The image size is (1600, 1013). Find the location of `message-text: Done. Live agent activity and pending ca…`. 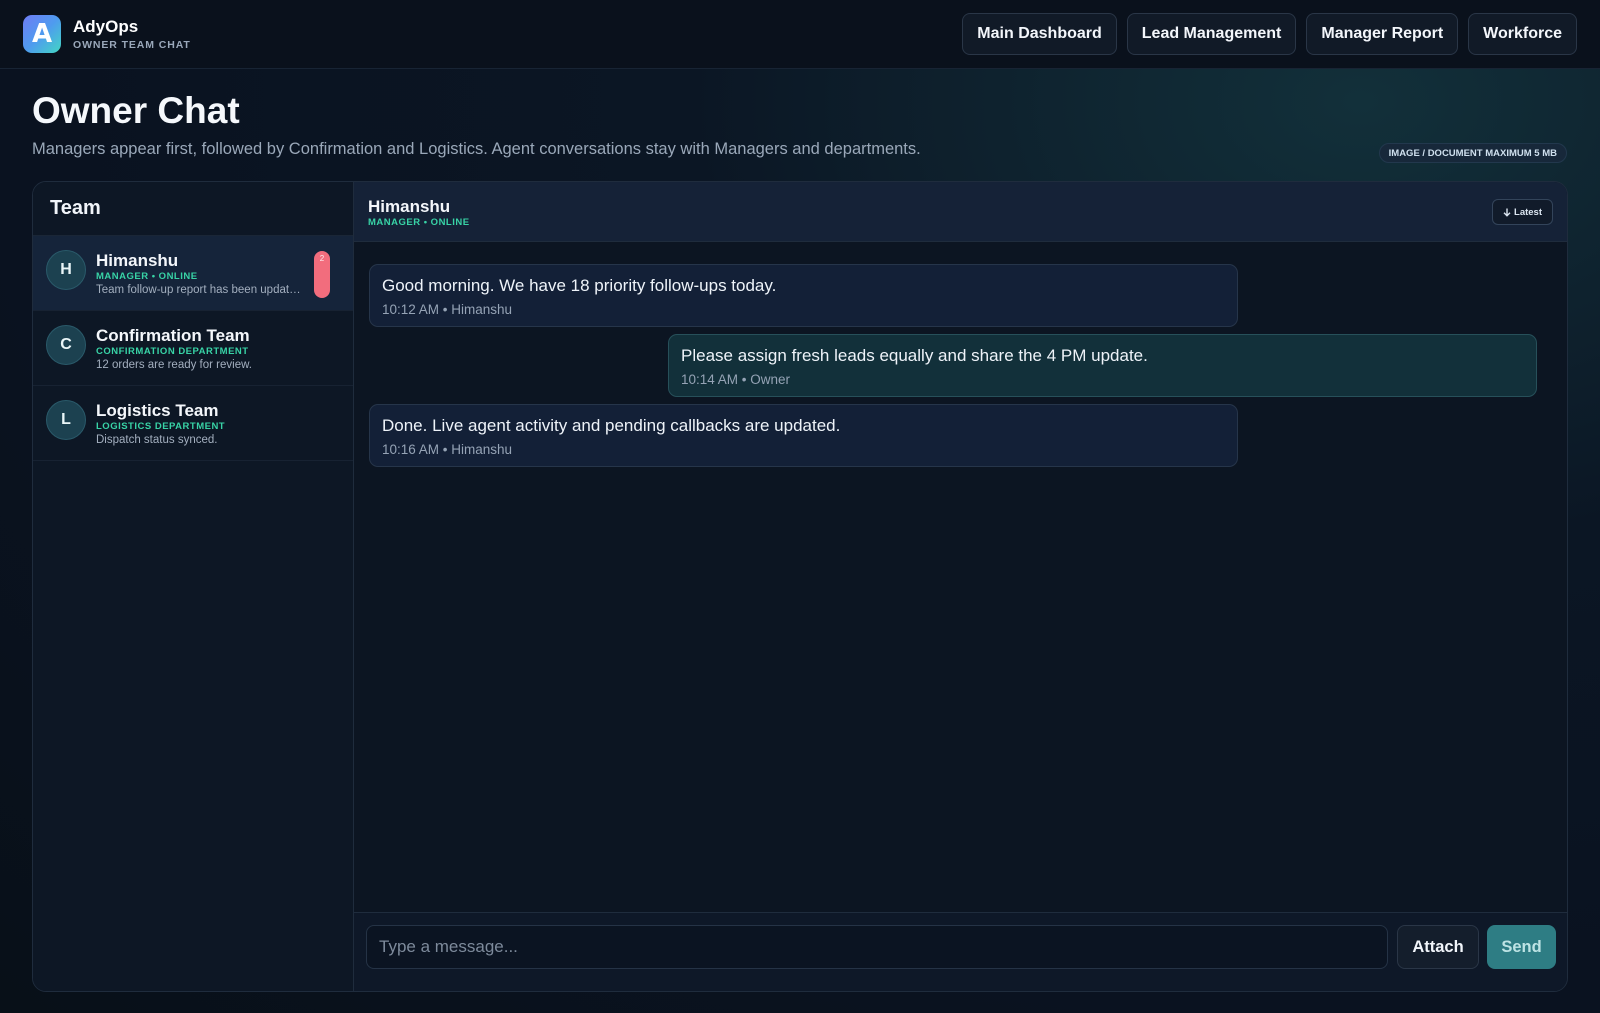

message-text: Done. Live agent activity and pending ca… is located at coordinates (611, 425).